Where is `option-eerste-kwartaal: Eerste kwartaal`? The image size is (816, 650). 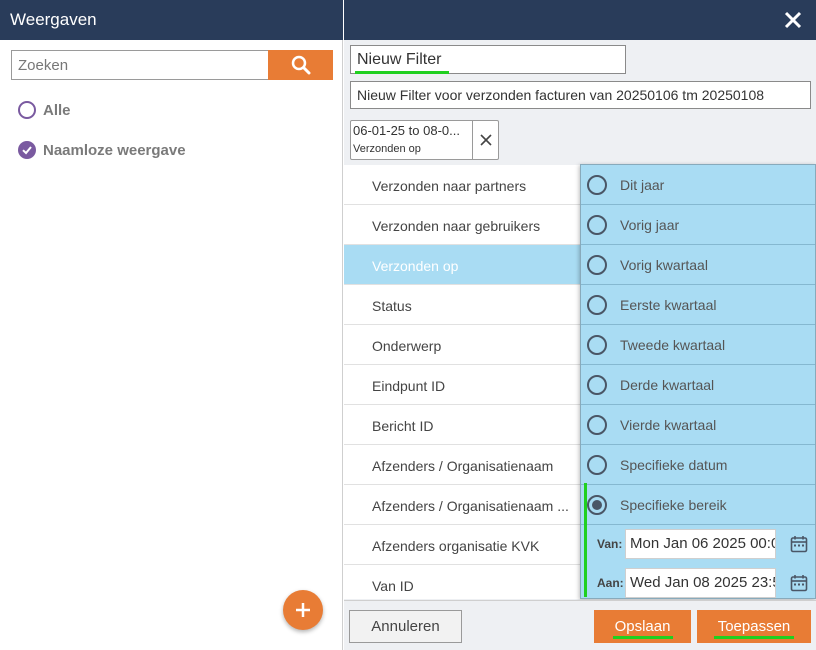 option-eerste-kwartaal: Eerste kwartaal is located at coordinates (698, 305).